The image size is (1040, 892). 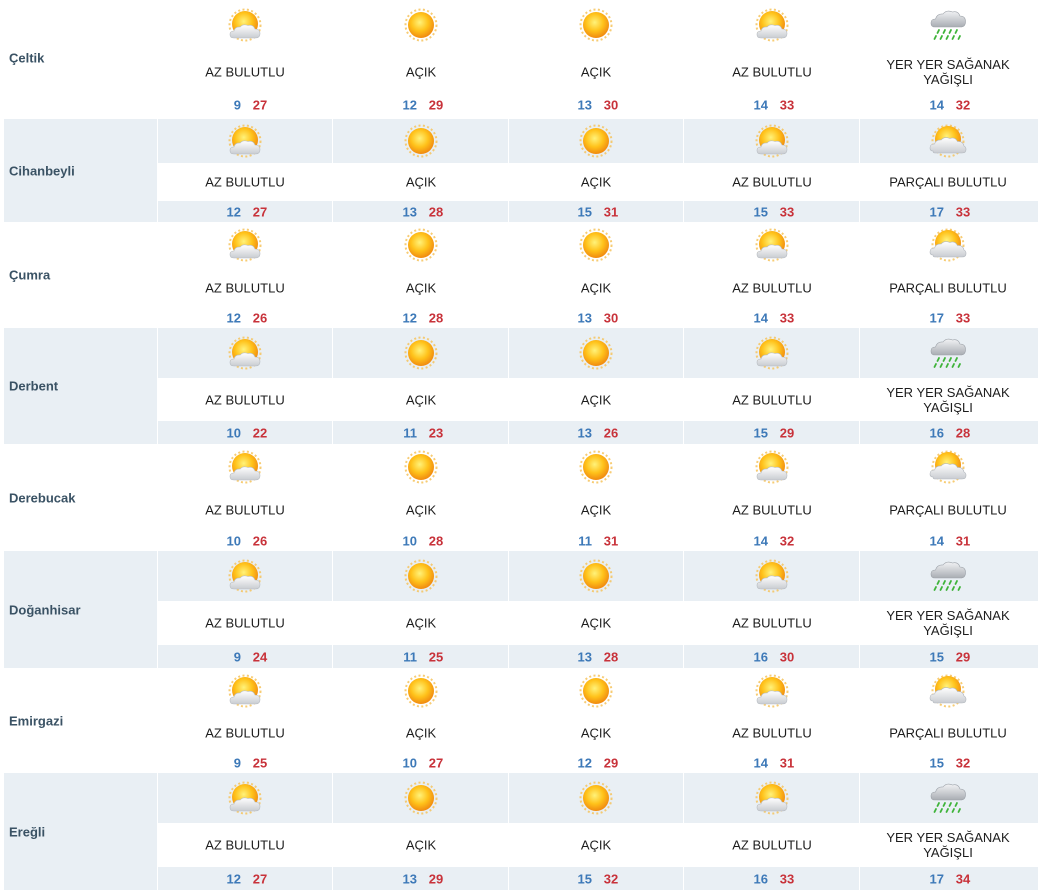 I want to click on temperature-pair: 9 27, so click(x=245, y=104).